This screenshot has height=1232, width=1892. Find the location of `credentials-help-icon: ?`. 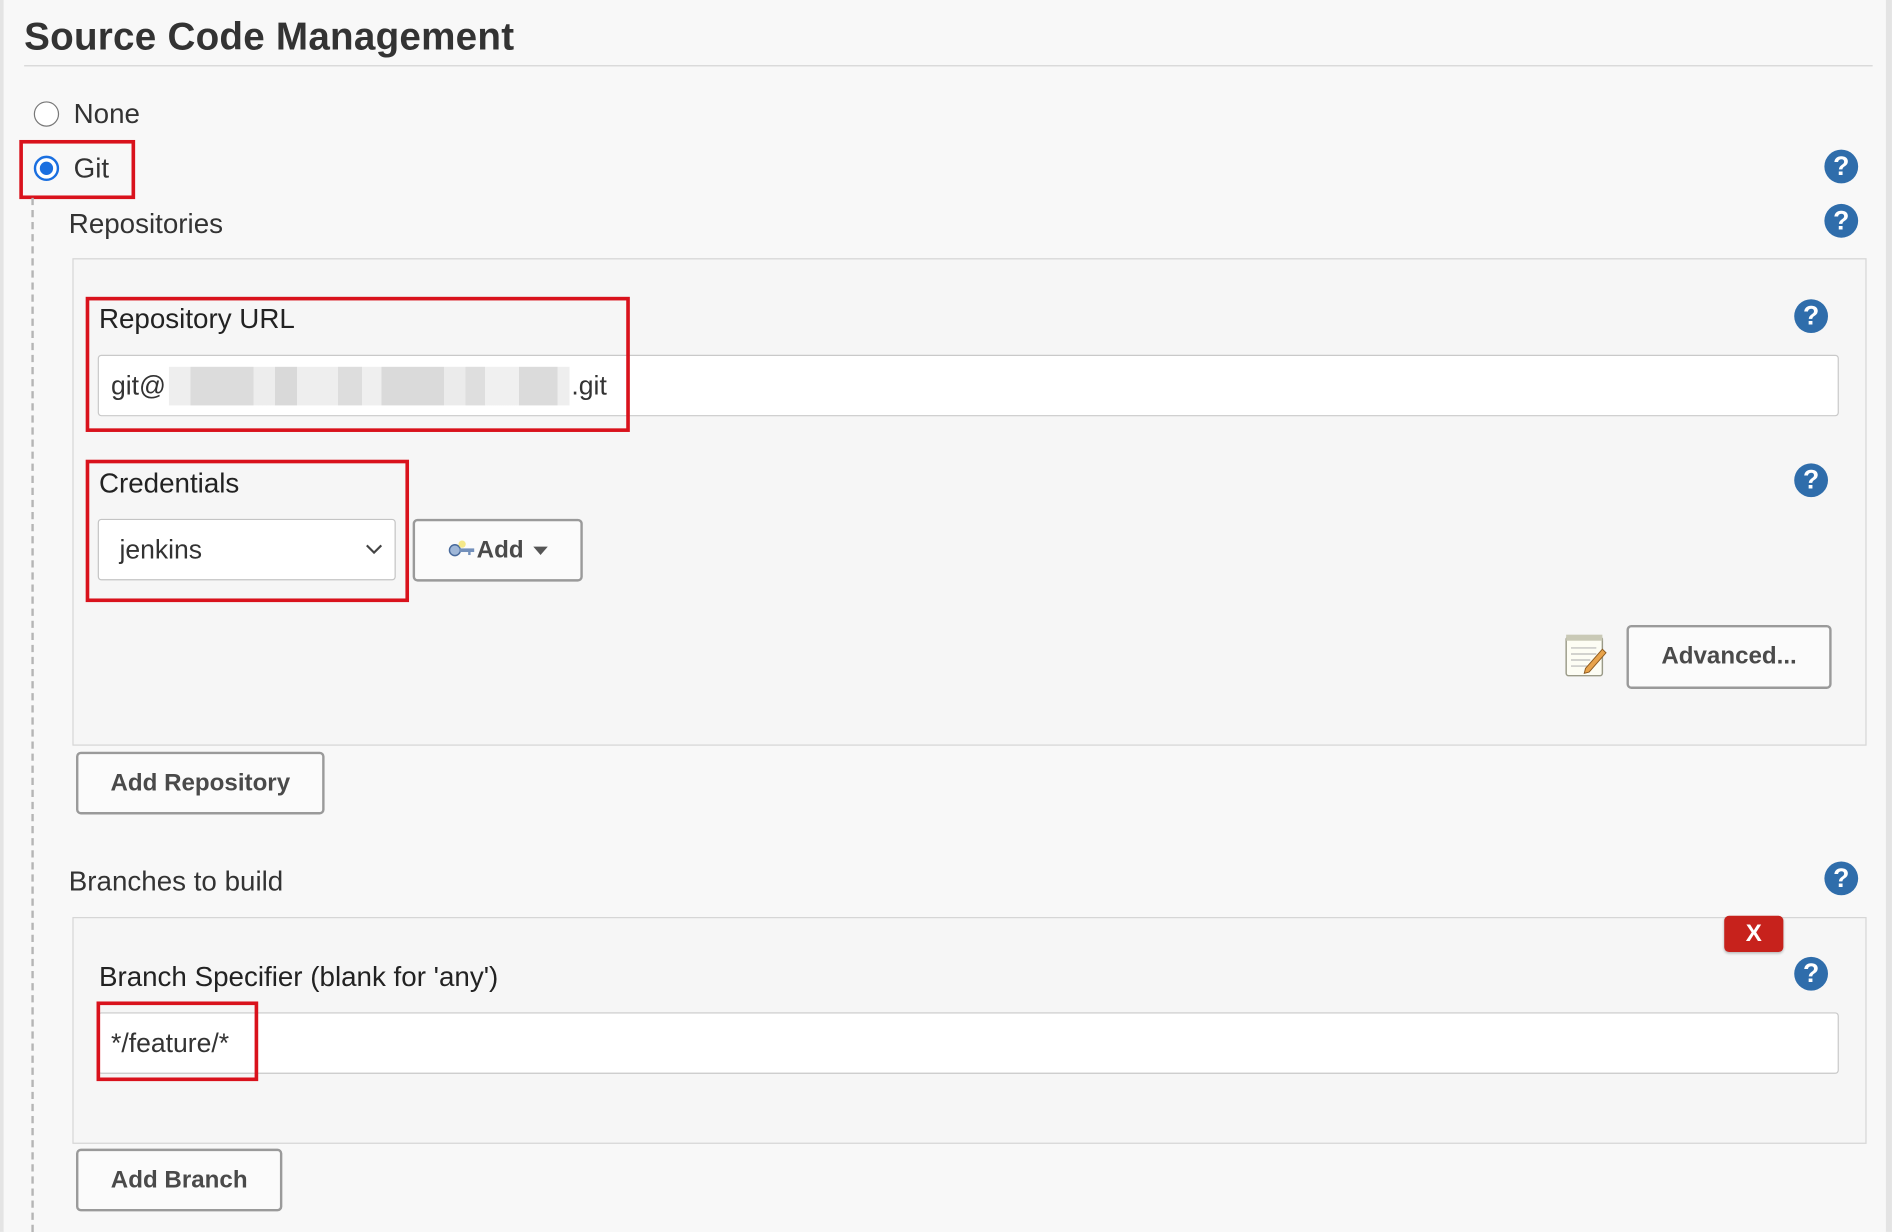

credentials-help-icon: ? is located at coordinates (1811, 480).